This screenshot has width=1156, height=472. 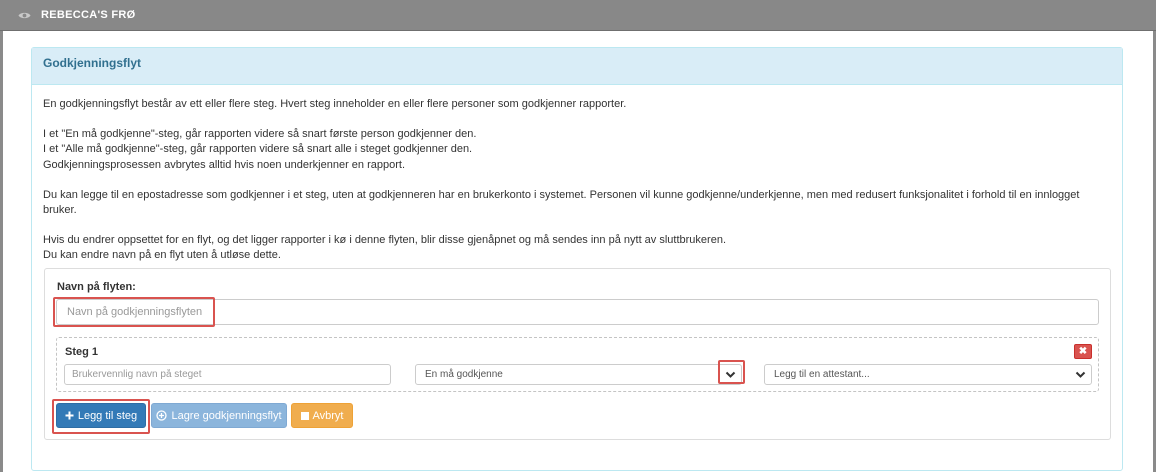 I want to click on plus-circle-icon, so click(x=162, y=415).